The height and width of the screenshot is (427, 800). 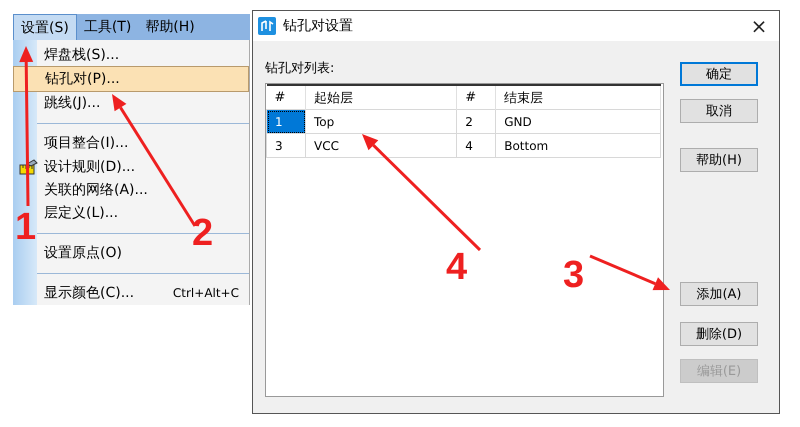 I want to click on step-number: 2, so click(x=203, y=233).